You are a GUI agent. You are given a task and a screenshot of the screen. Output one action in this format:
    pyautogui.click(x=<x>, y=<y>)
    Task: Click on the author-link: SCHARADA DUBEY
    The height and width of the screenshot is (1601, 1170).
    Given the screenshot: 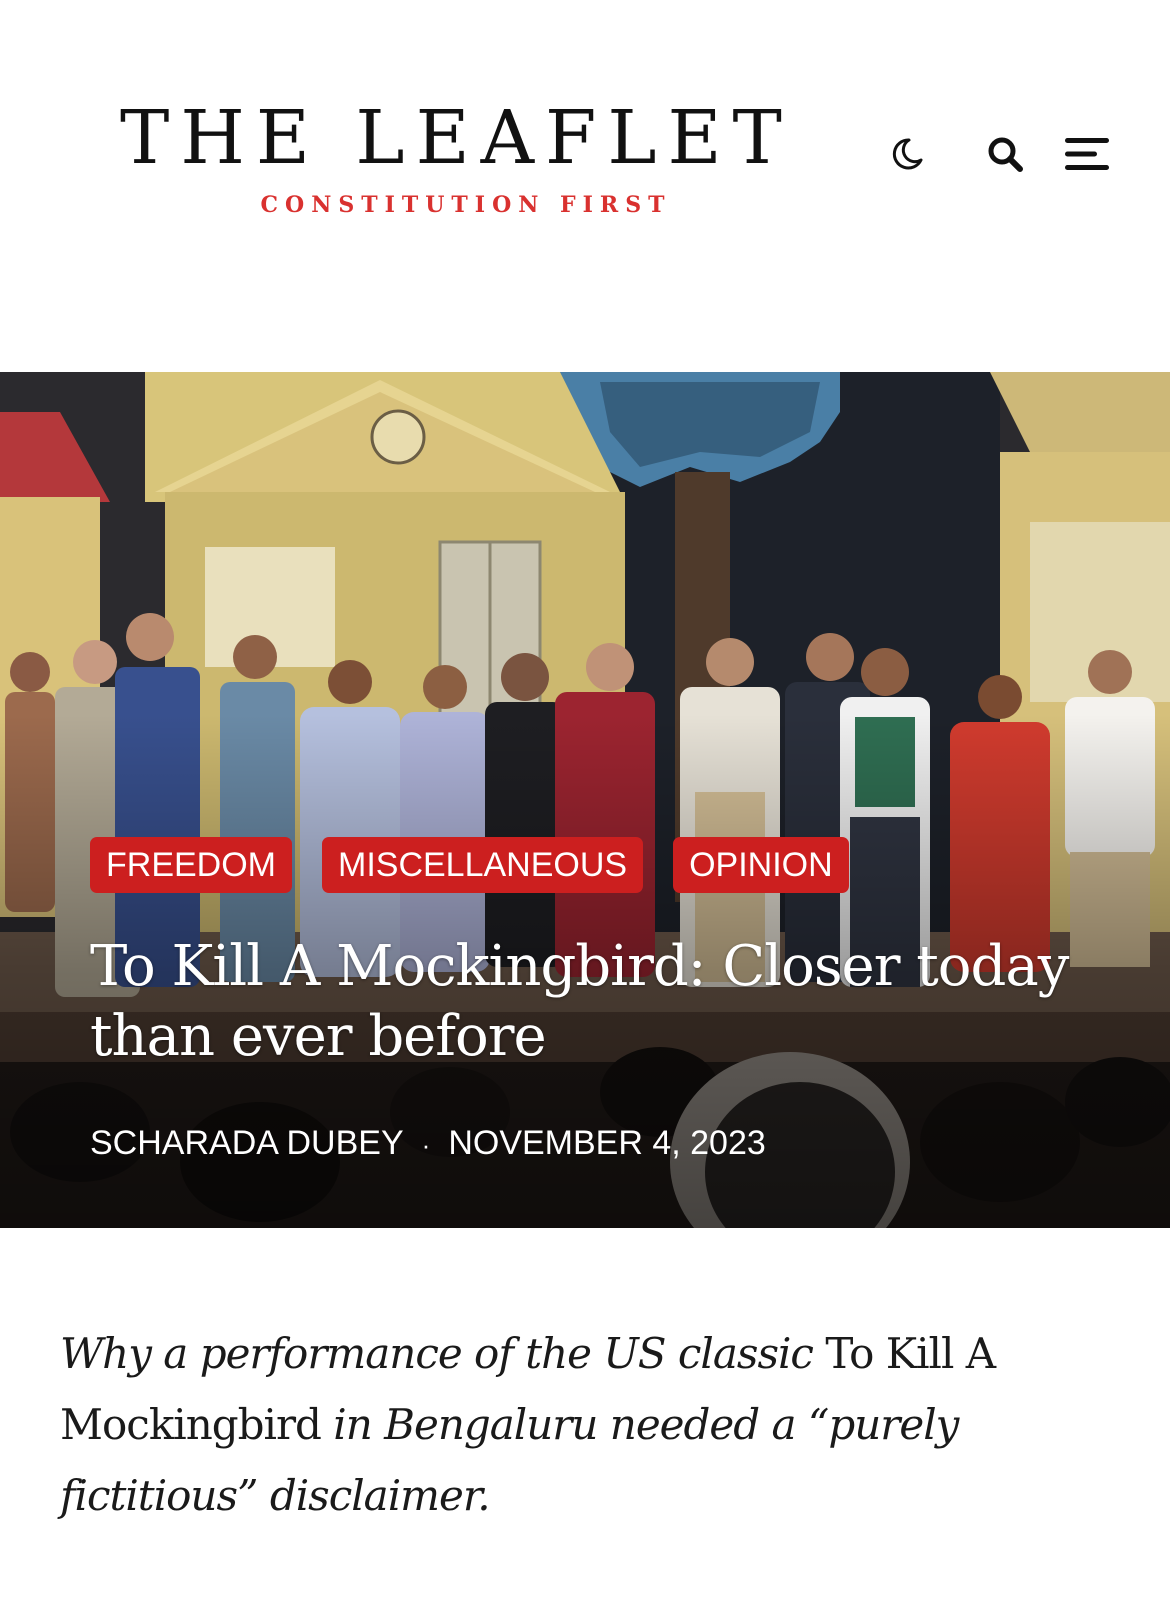 What is the action you would take?
    pyautogui.click(x=247, y=1143)
    